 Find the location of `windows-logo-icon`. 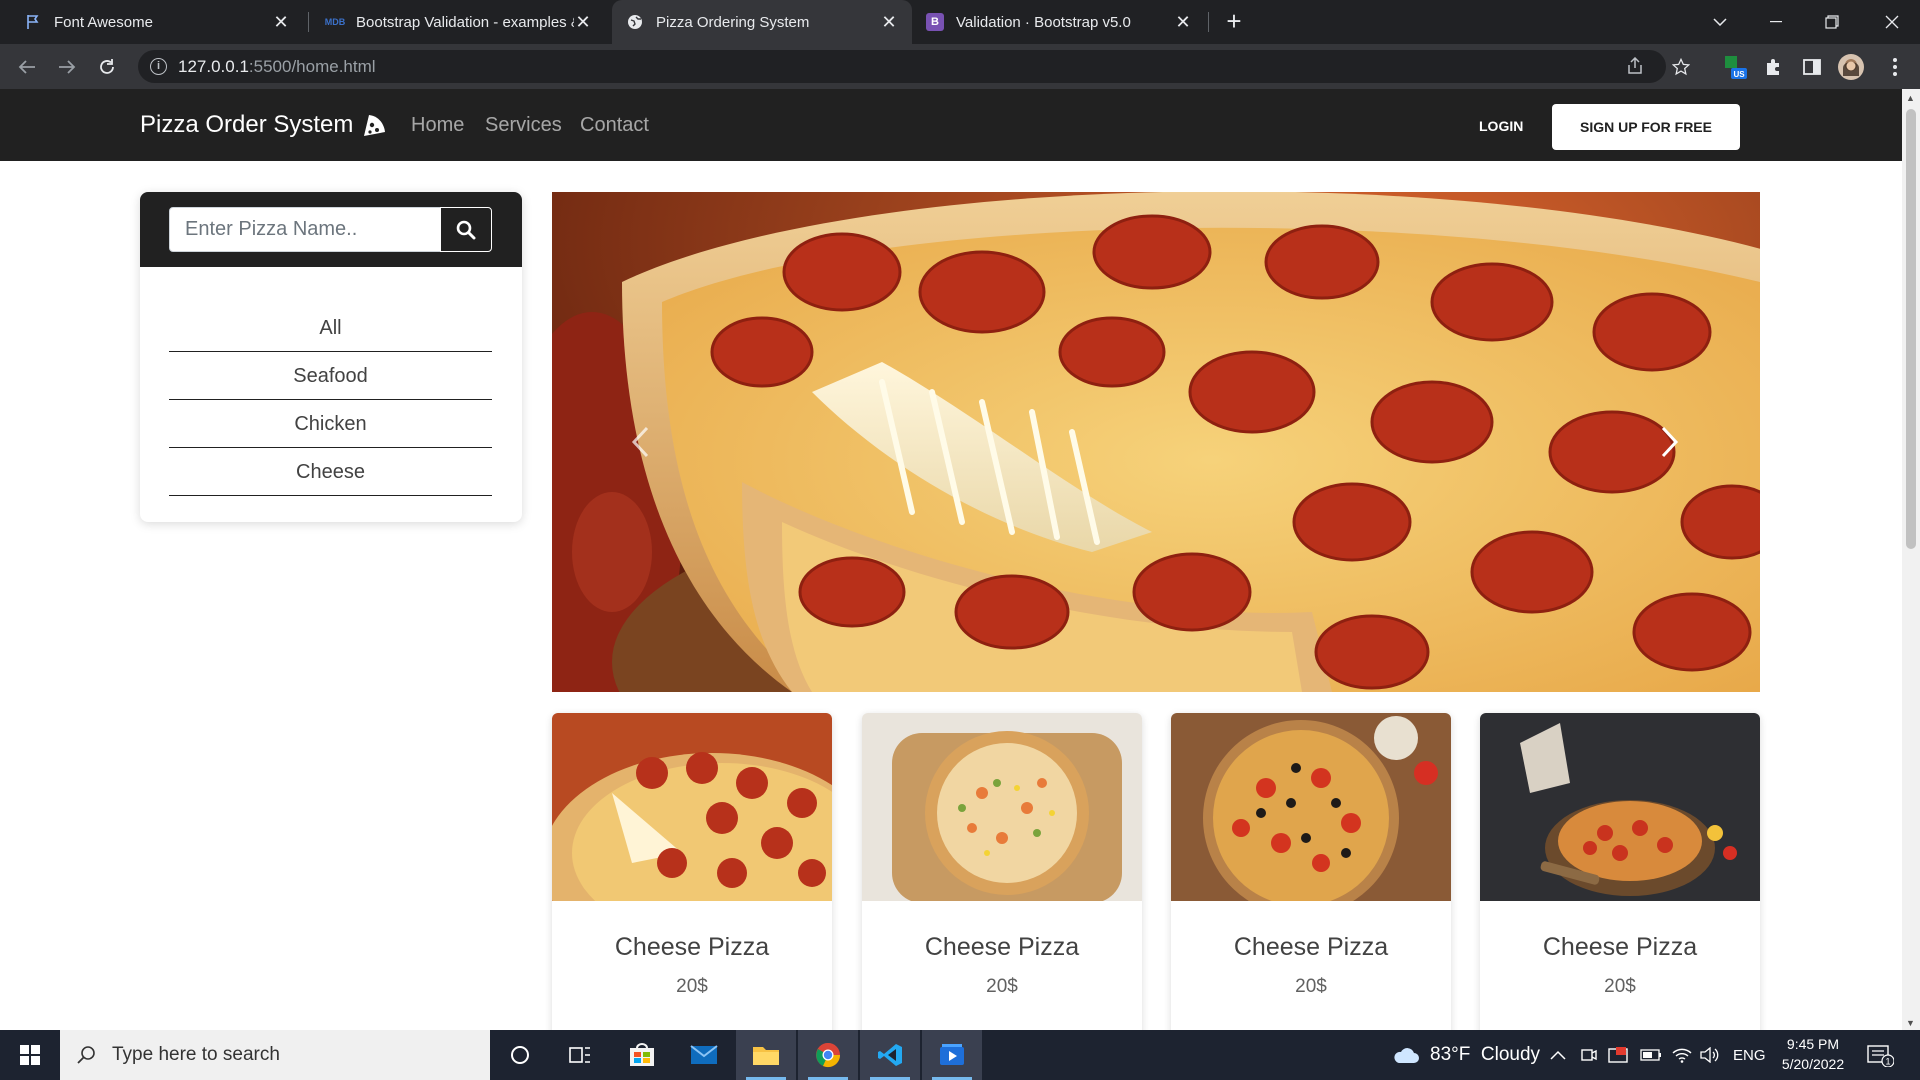

windows-logo-icon is located at coordinates (30, 1055).